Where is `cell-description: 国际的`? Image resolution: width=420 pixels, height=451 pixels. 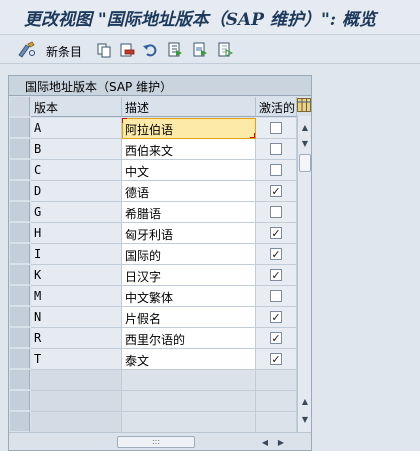
cell-description: 国际的 is located at coordinates (189, 254).